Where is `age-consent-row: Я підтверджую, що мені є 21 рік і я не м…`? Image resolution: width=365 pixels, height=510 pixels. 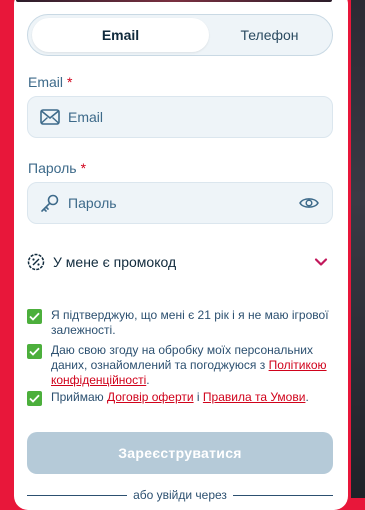
age-consent-row: Я підтверджую, що мені є 21 рік і я не м… is located at coordinates (180, 323).